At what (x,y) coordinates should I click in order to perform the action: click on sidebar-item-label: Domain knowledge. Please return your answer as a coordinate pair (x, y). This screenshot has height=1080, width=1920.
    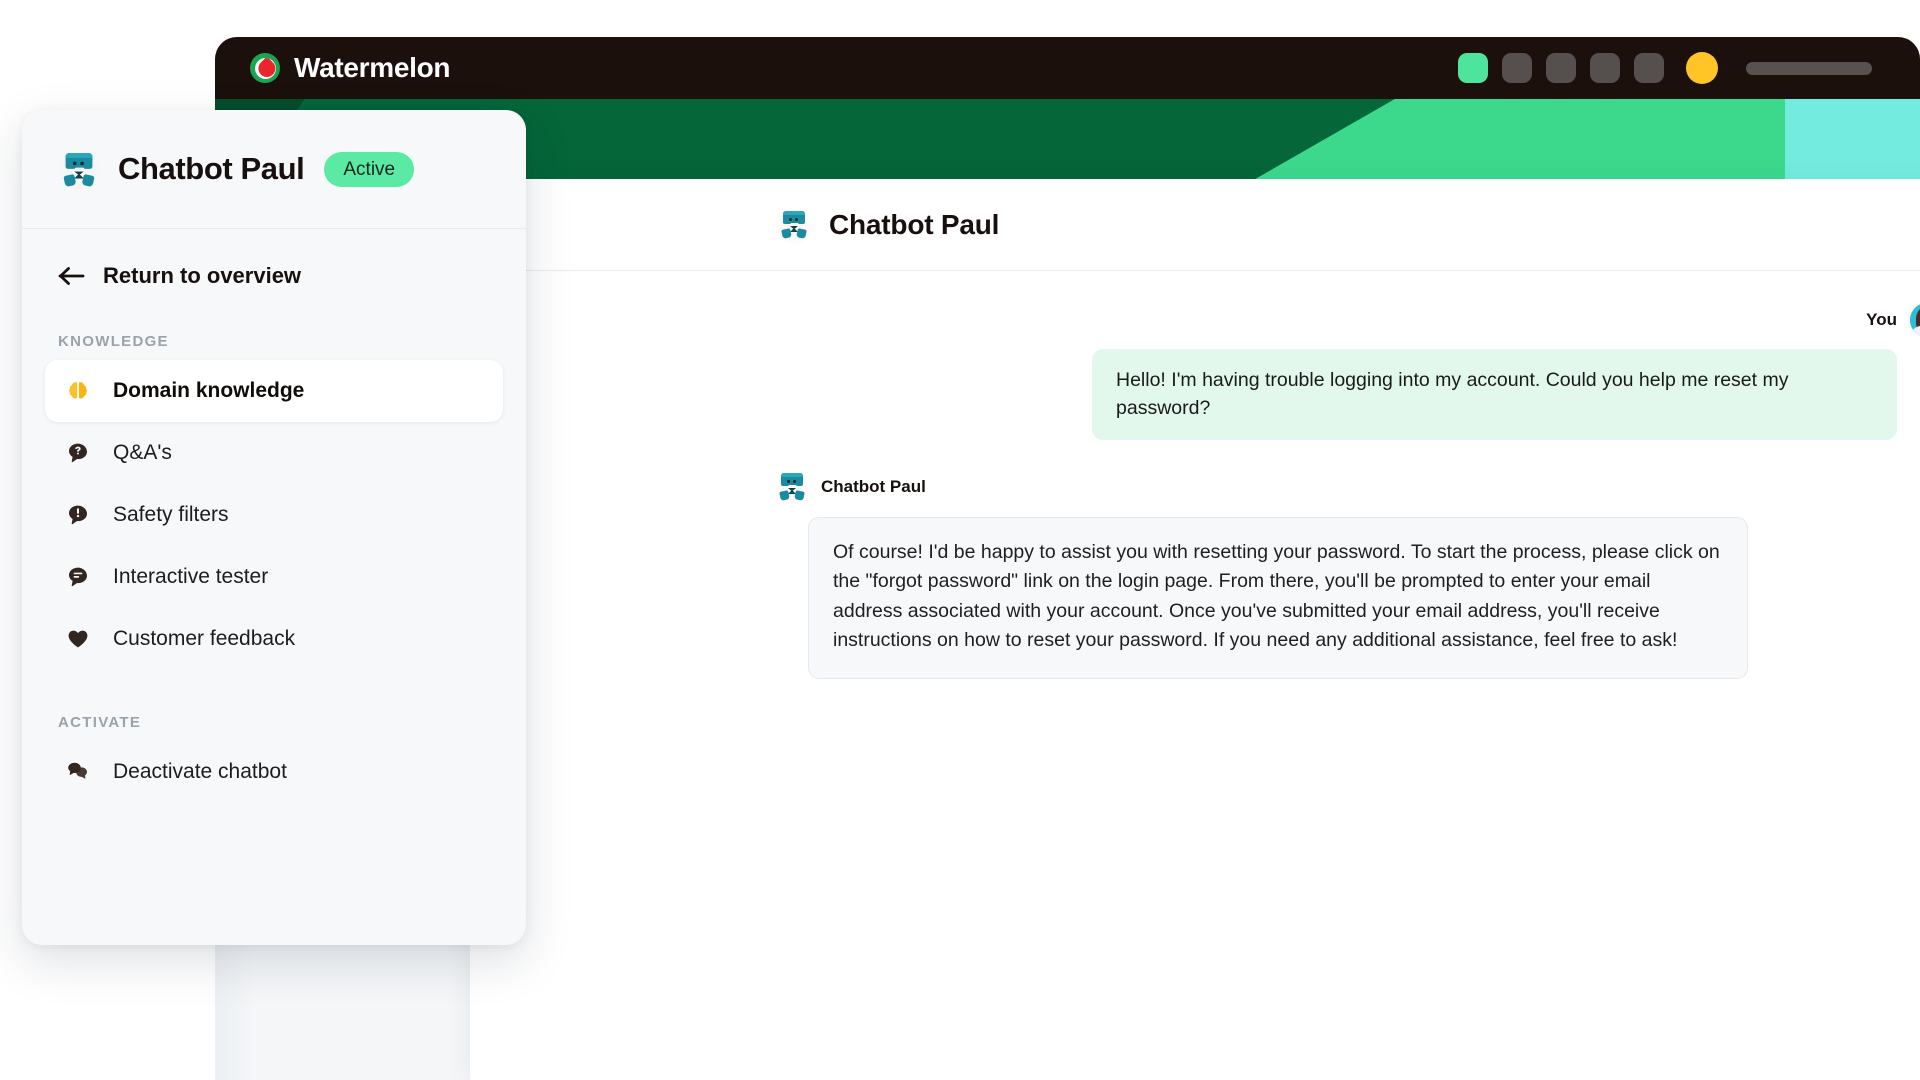
    Looking at the image, I should click on (209, 390).